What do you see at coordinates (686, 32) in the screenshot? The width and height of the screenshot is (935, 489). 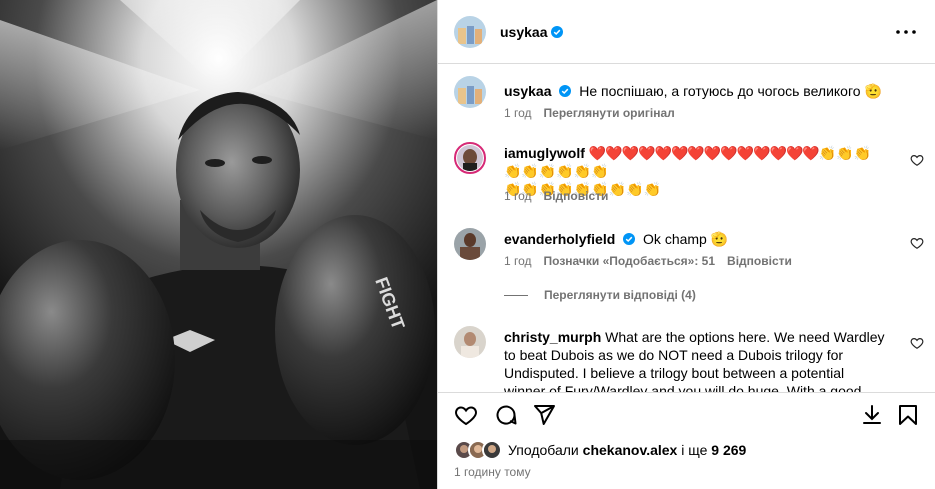 I see `post-header: usykaa` at bounding box center [686, 32].